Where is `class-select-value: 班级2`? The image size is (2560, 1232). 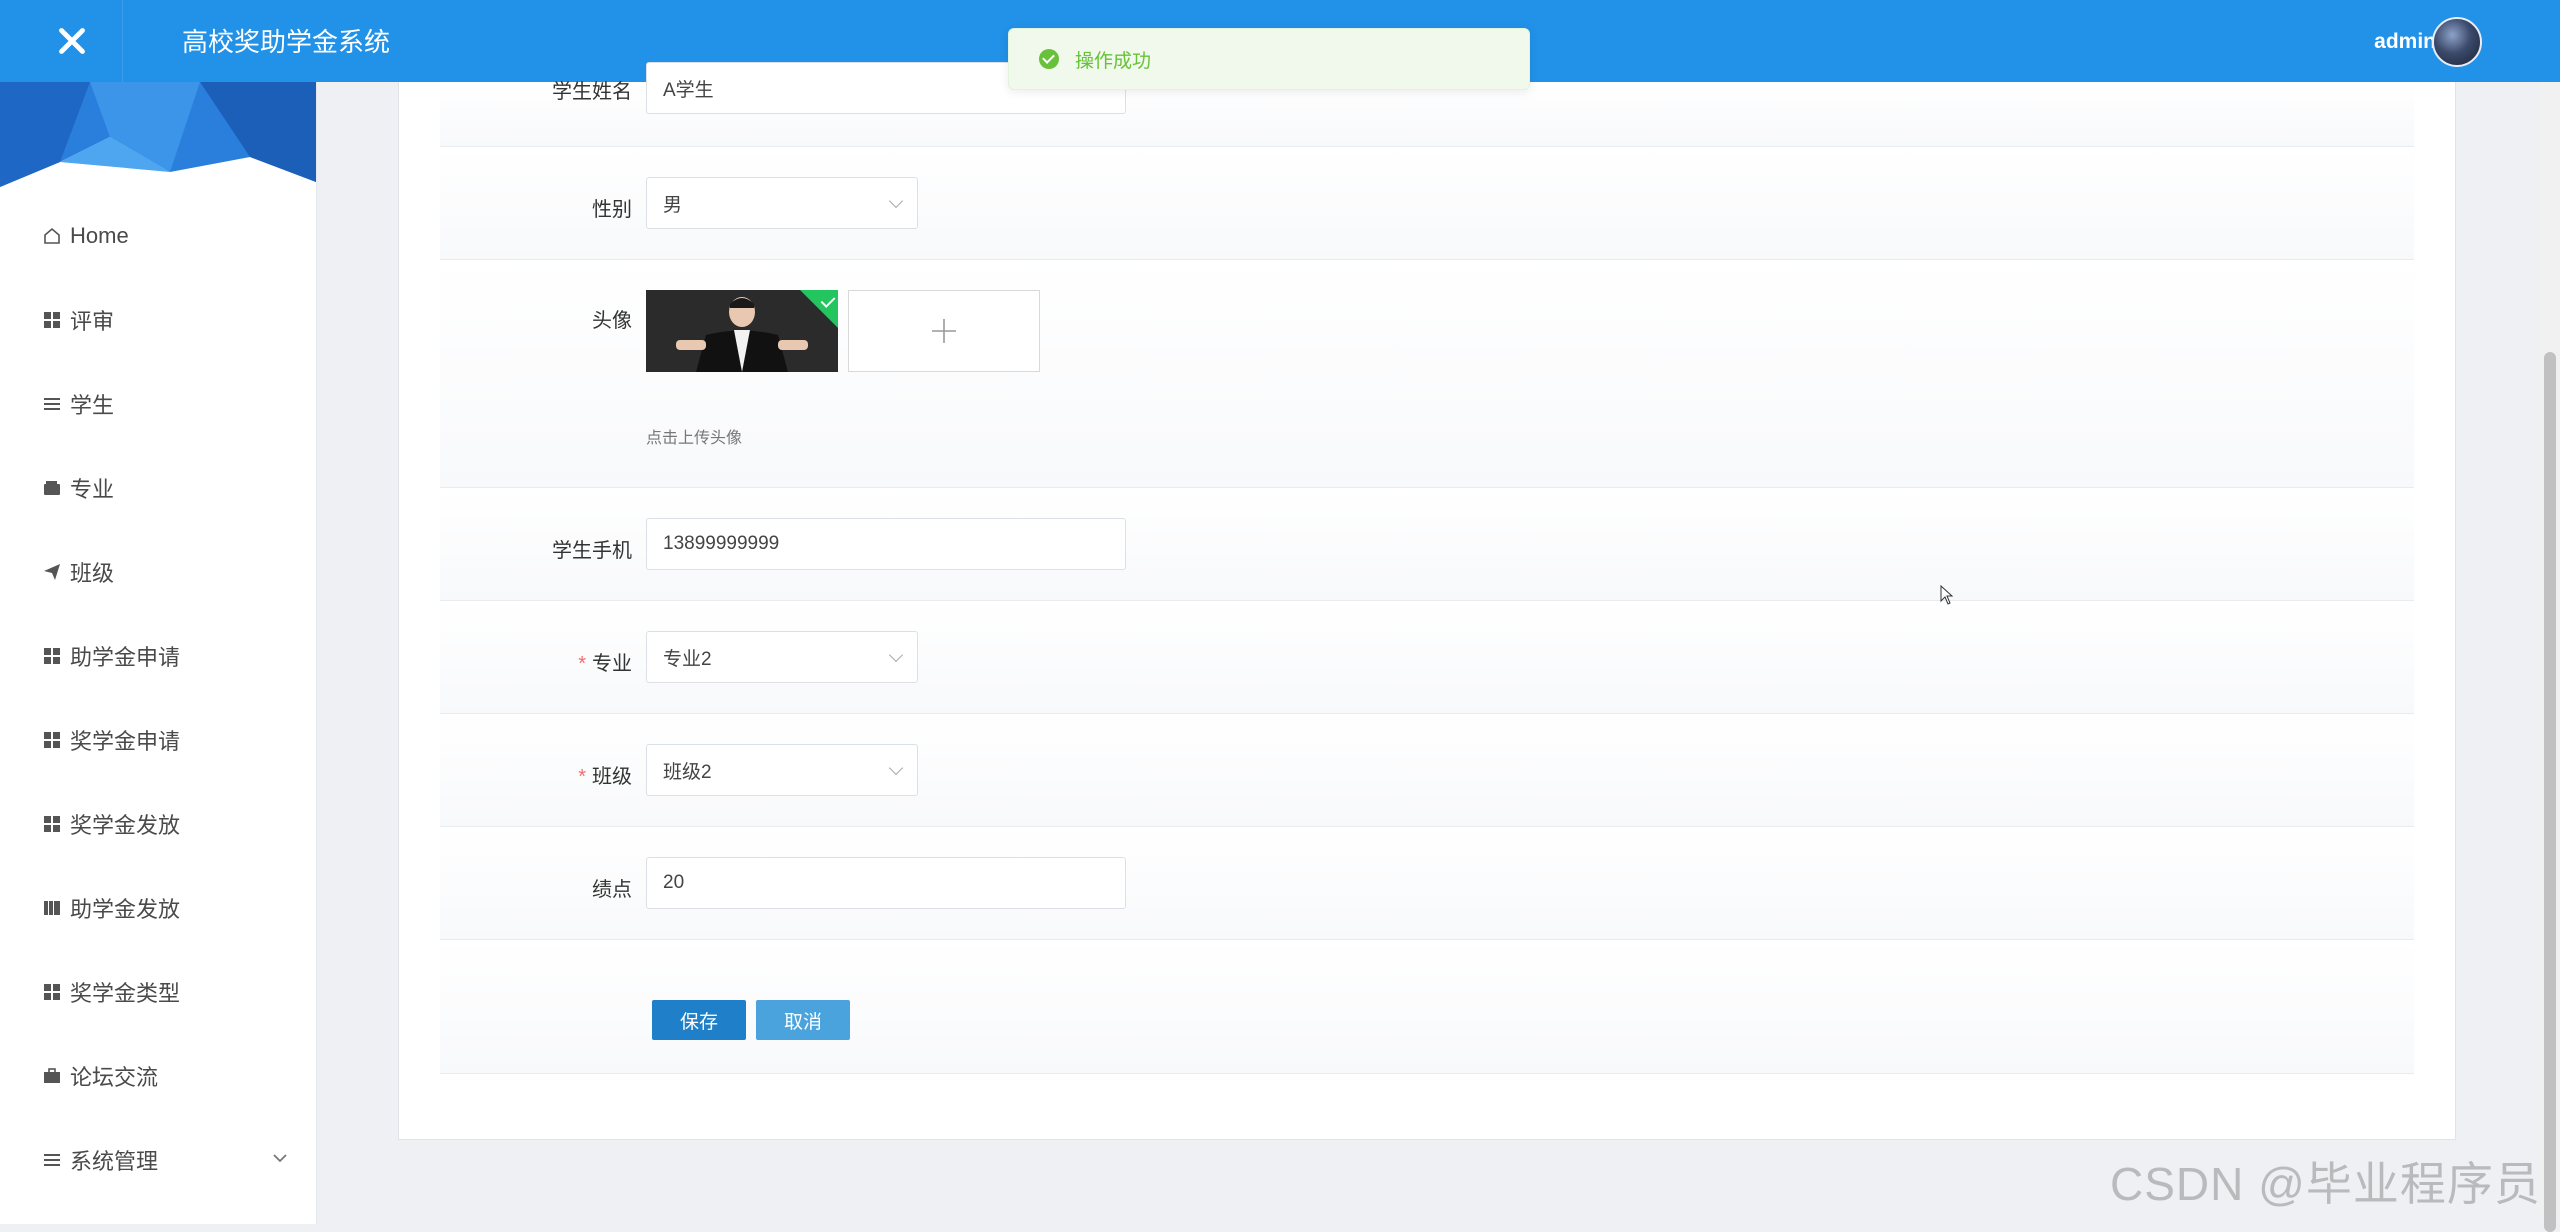
class-select-value: 班级2 is located at coordinates (687, 772).